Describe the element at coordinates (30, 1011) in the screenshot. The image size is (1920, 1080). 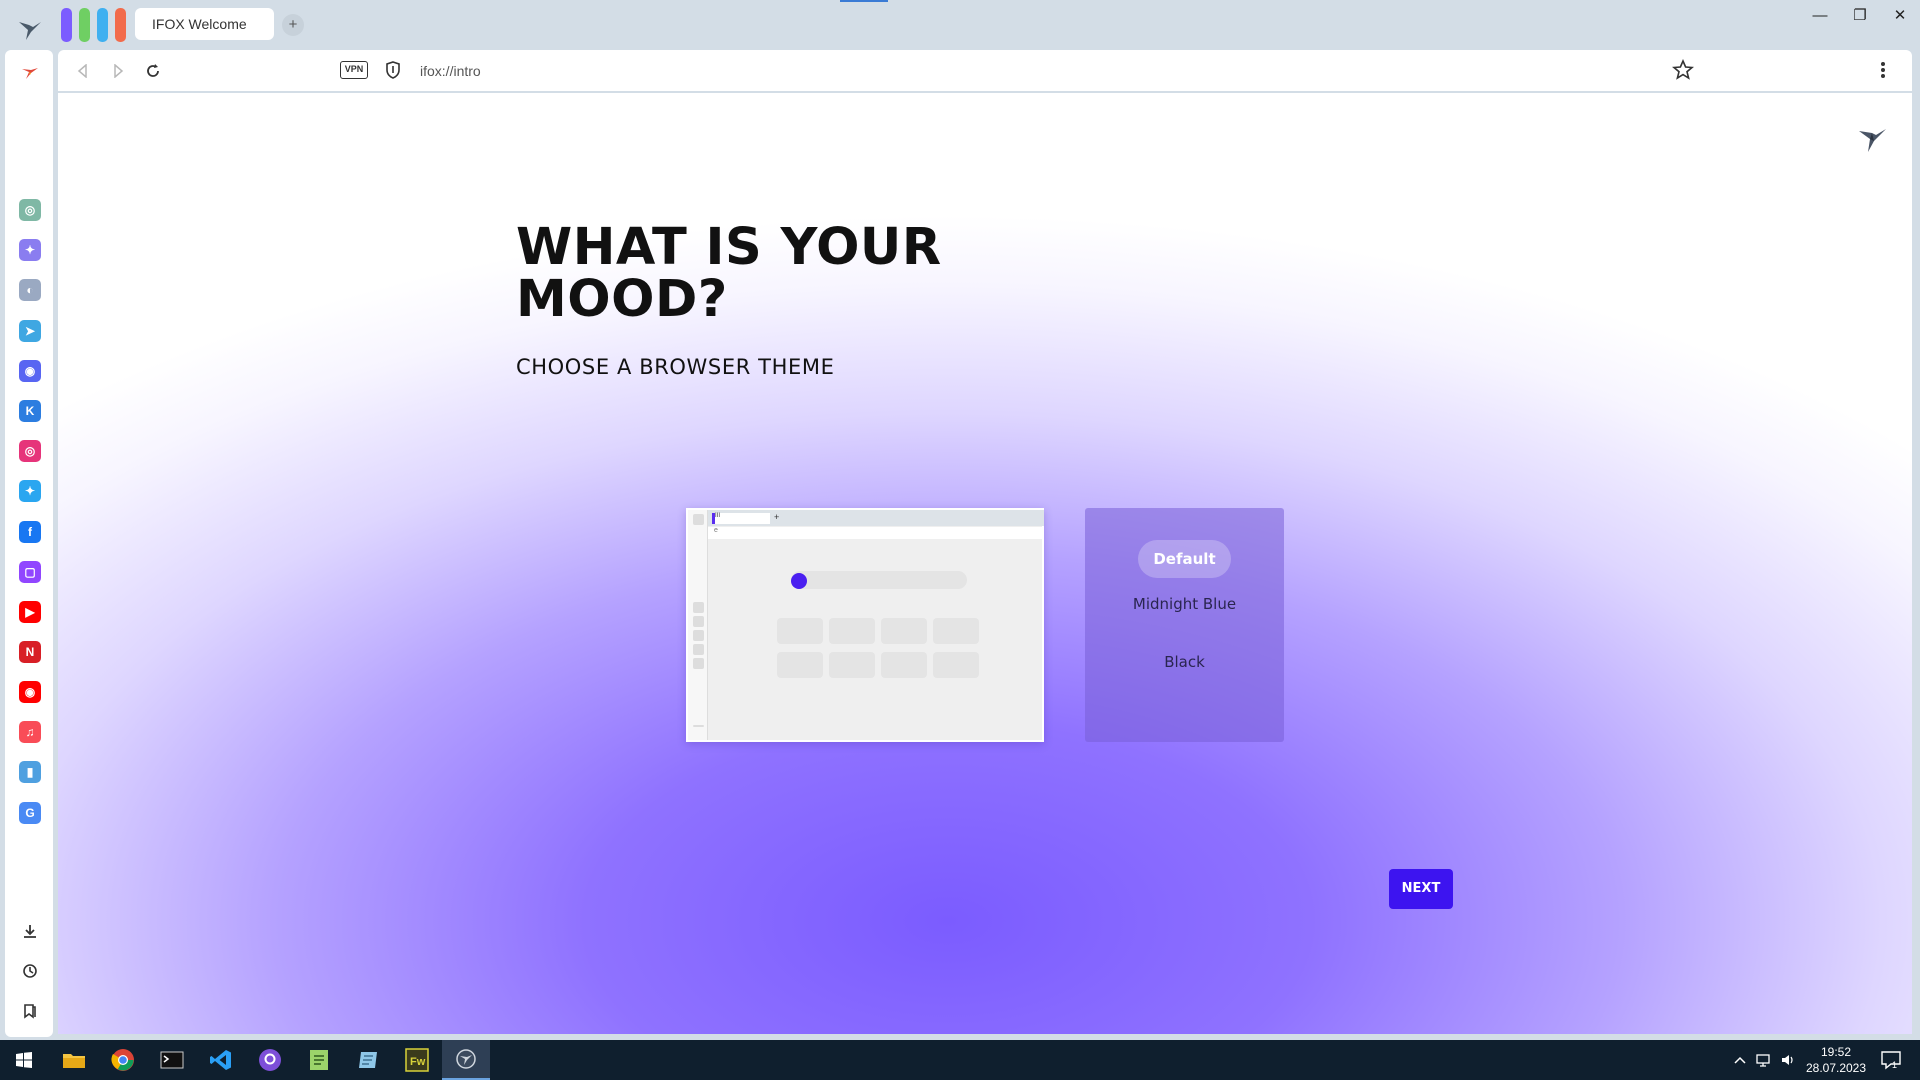
I see `bookmarks-icon` at that location.